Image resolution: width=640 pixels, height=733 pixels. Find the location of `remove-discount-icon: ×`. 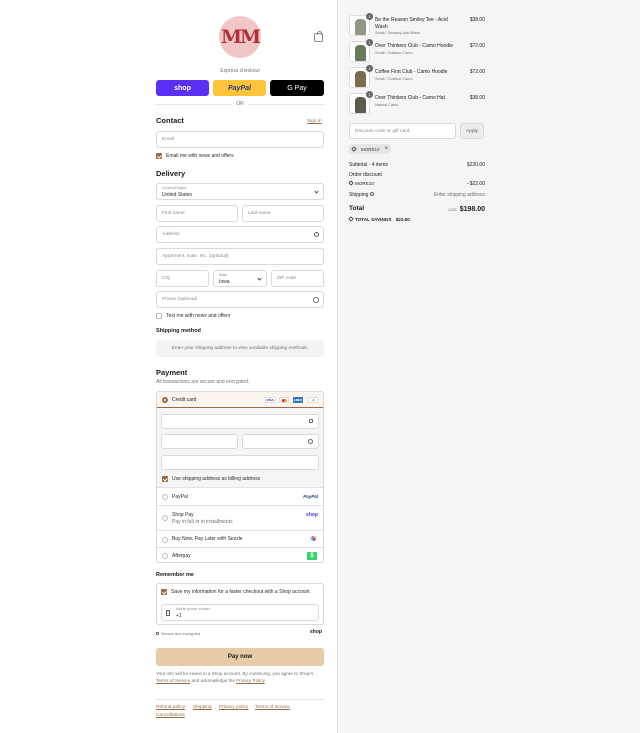

remove-discount-icon: × is located at coordinates (387, 149).